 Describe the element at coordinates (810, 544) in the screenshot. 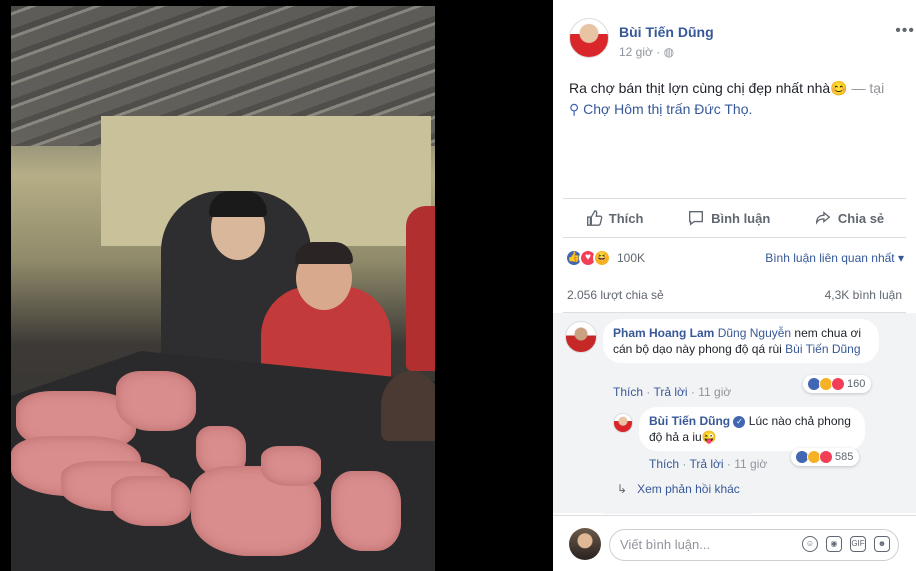

I see `emoji-icon: ☺` at that location.